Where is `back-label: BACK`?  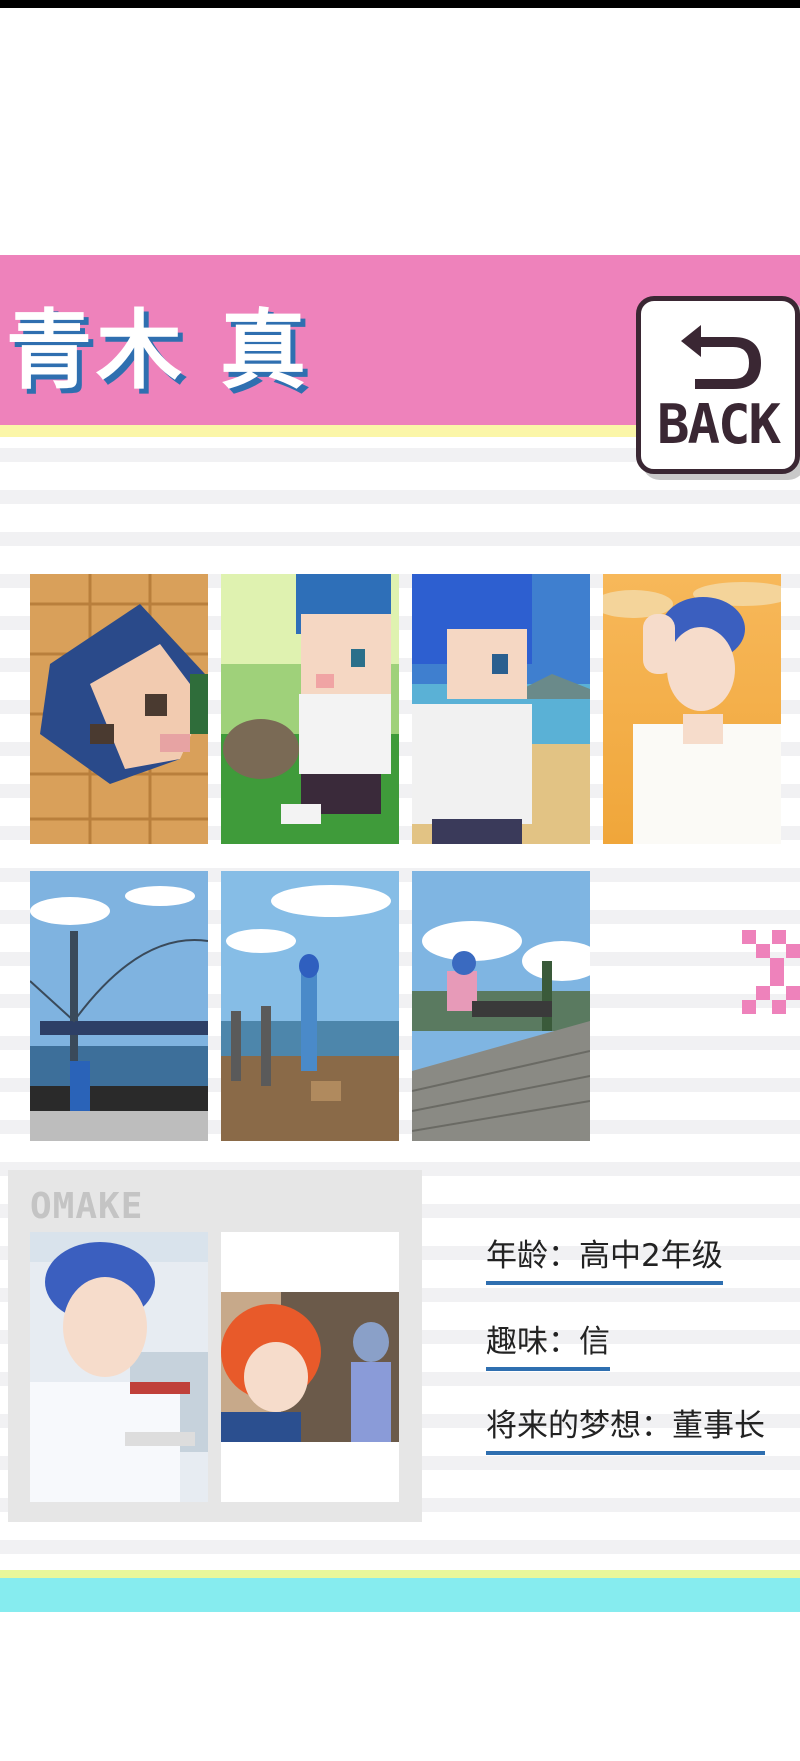
back-label: BACK is located at coordinates (718, 424).